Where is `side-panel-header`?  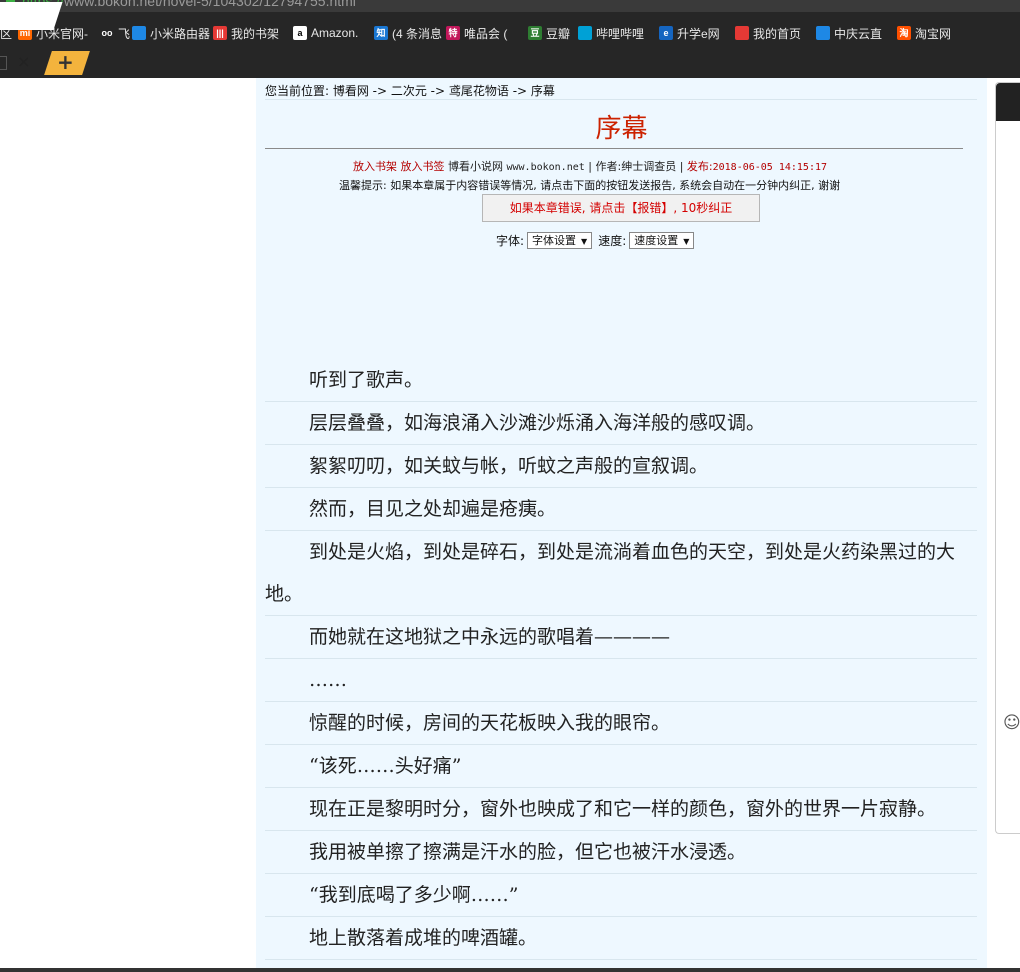
side-panel-header is located at coordinates (1008, 102).